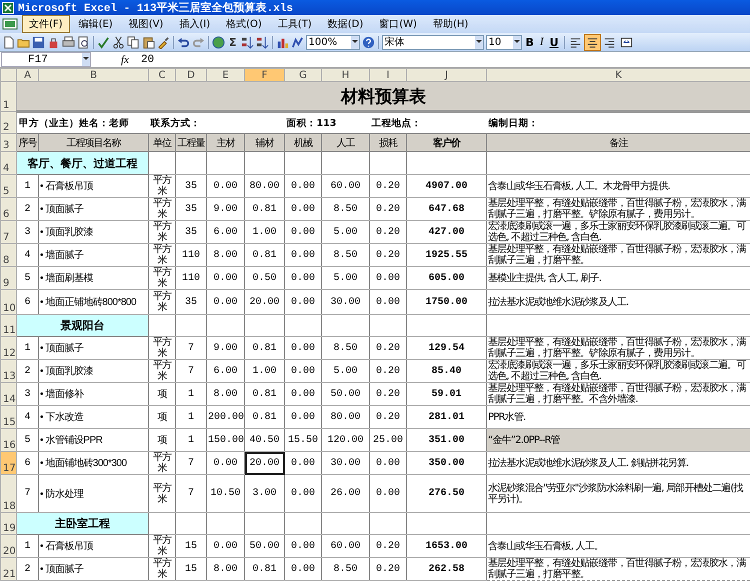 Image resolution: width=750 pixels, height=581 pixels. I want to click on new-document-icon, so click(8, 42).